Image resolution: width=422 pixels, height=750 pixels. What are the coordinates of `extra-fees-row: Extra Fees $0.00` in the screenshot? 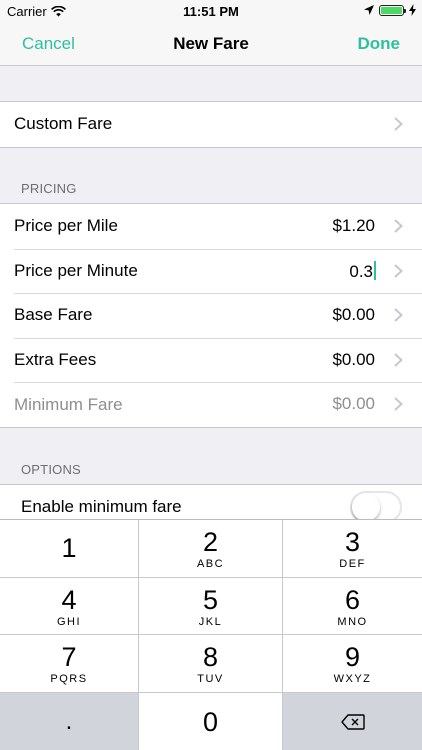 It's located at (211, 360).